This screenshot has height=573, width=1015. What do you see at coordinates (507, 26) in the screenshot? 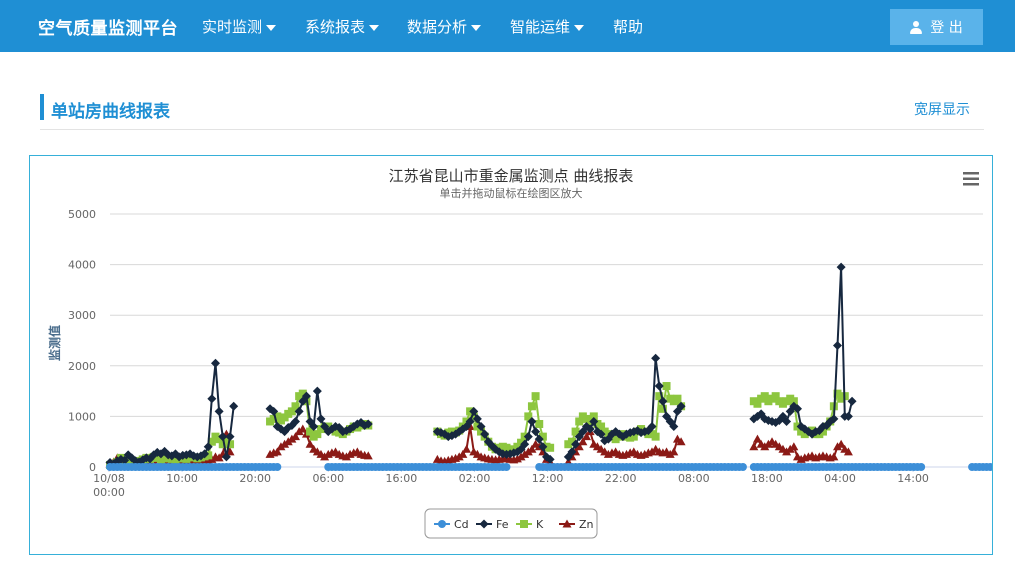
I see `top-navbar: 空气质量监测平台 实时监测 系统报表 数据分析 智能运维 帮助 登 出` at bounding box center [507, 26].